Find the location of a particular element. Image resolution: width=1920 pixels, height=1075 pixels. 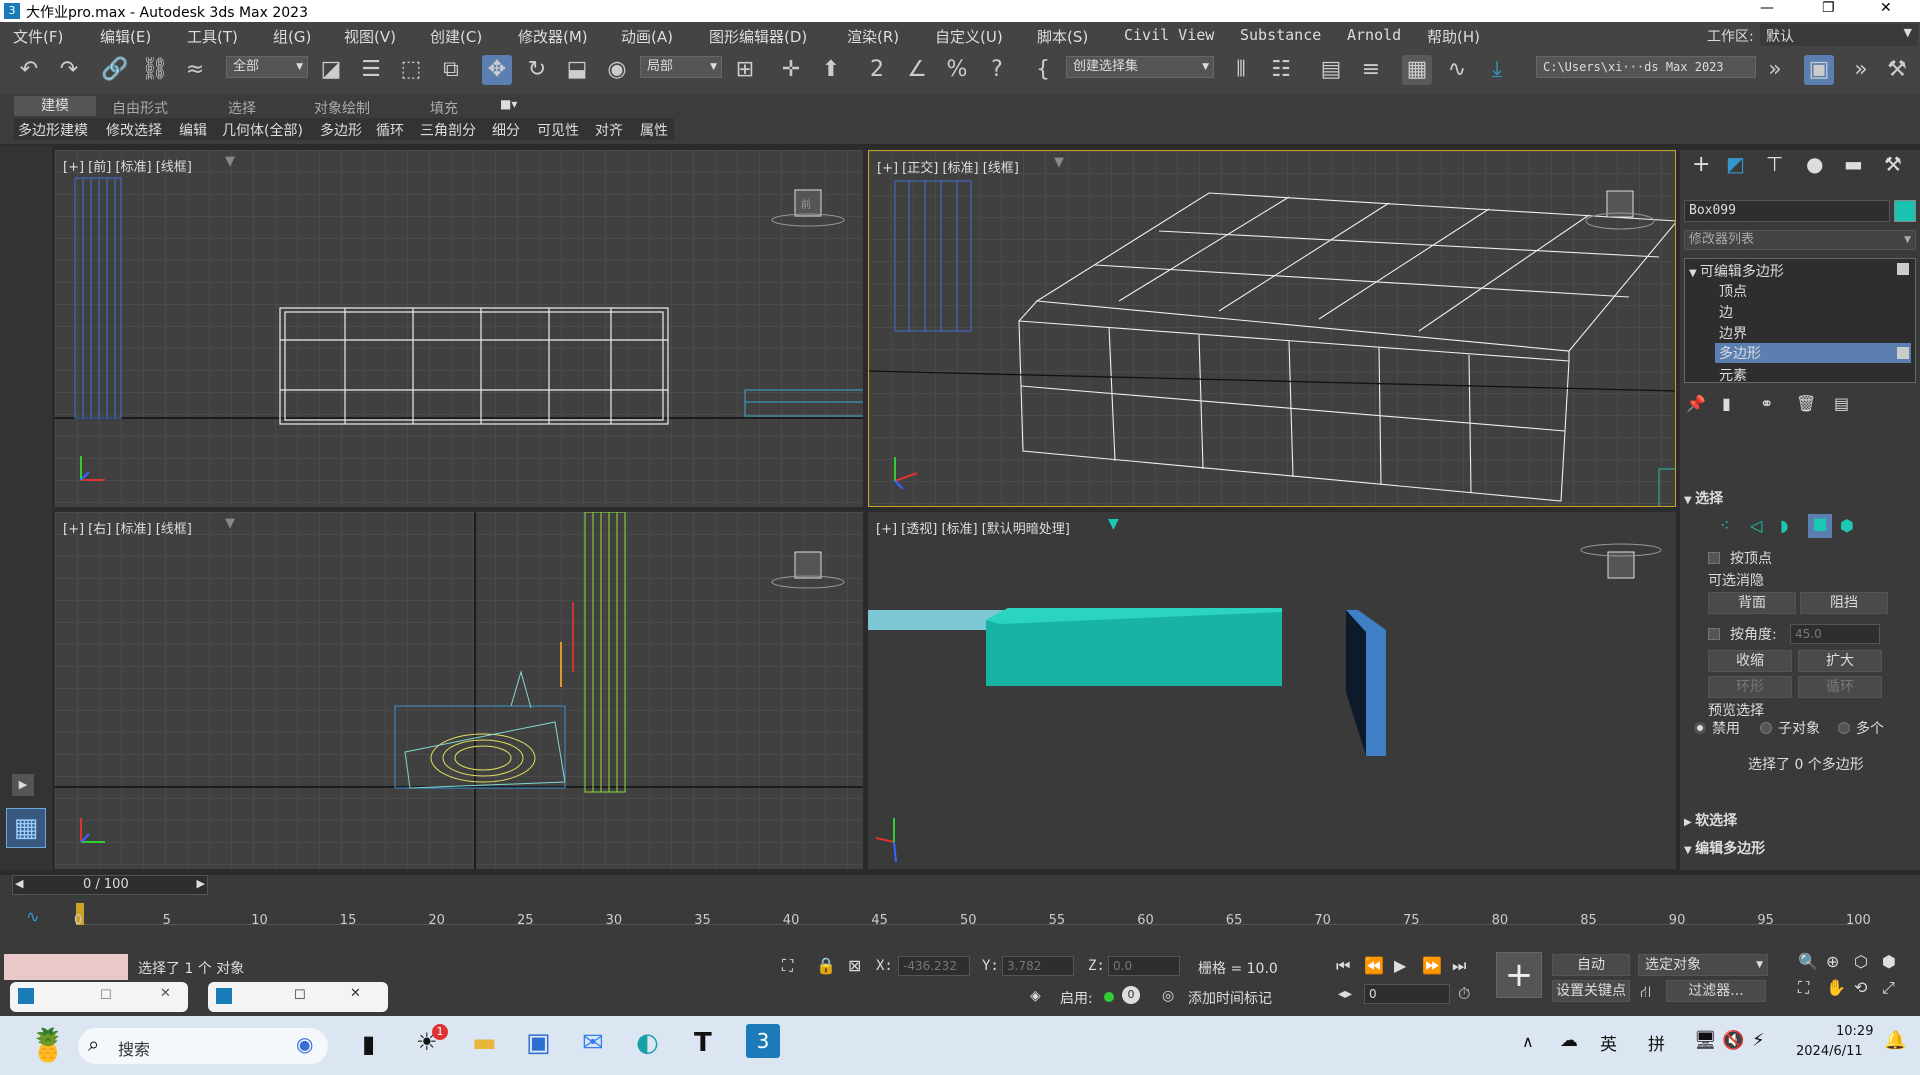

redo-icon: ↷ is located at coordinates (69, 70).